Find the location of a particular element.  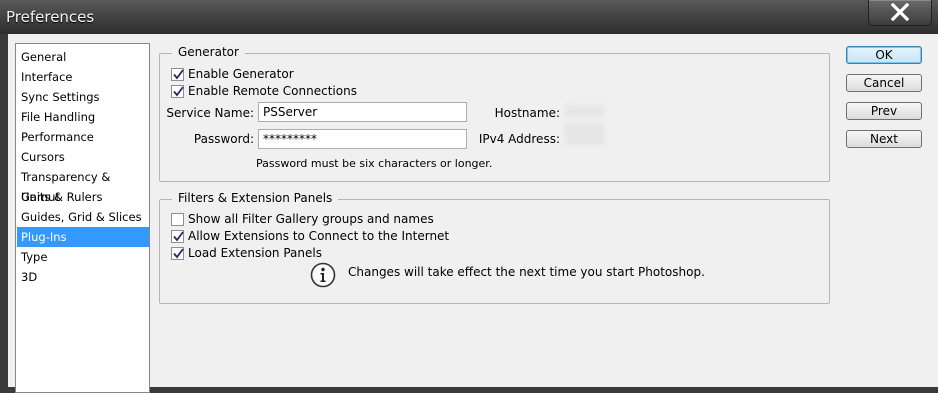

sidebar-item-type: Type is located at coordinates (83, 257).